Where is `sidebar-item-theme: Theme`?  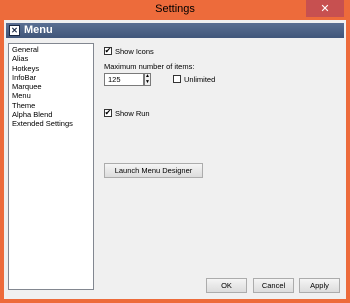 sidebar-item-theme: Theme is located at coordinates (51, 105).